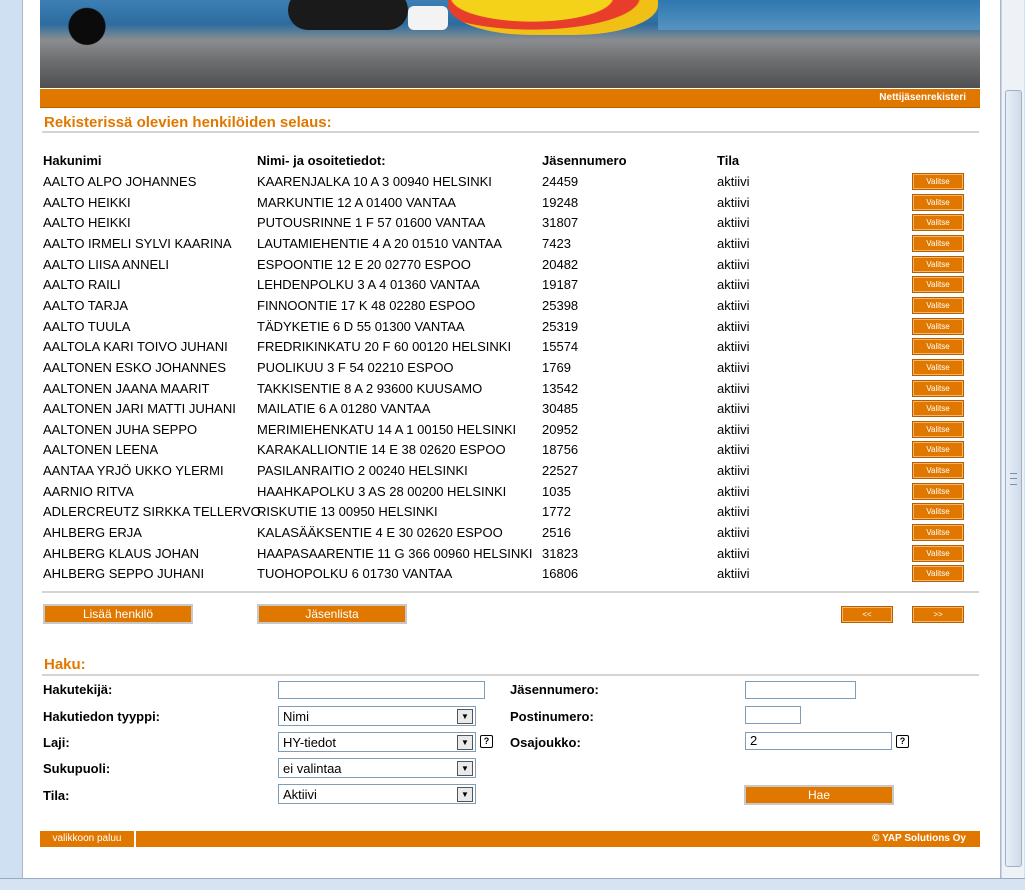 The width and height of the screenshot is (1025, 890). What do you see at coordinates (510, 98) in the screenshot?
I see `top-bar: Nettijäsenrekisteri` at bounding box center [510, 98].